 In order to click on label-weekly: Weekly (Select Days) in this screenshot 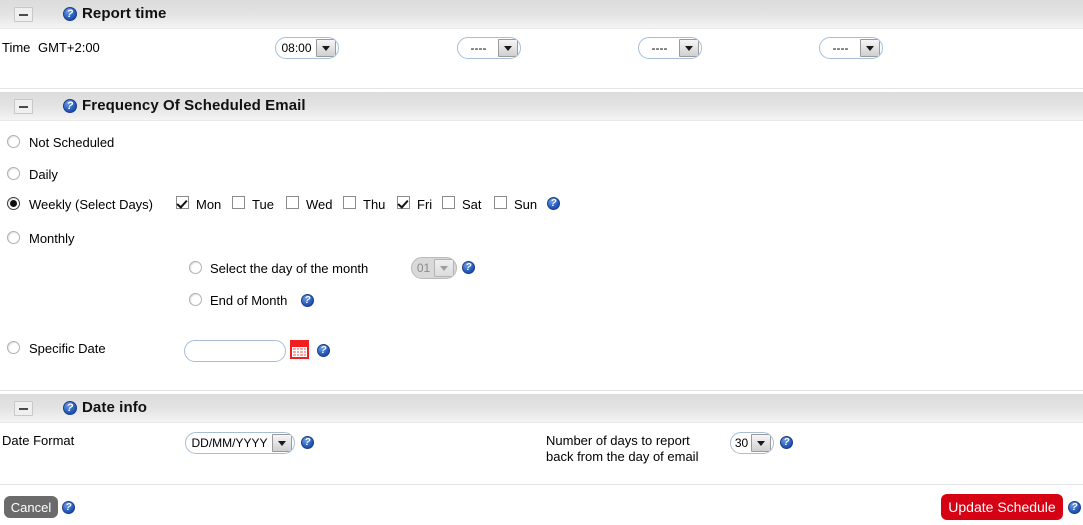, I will do `click(91, 204)`.